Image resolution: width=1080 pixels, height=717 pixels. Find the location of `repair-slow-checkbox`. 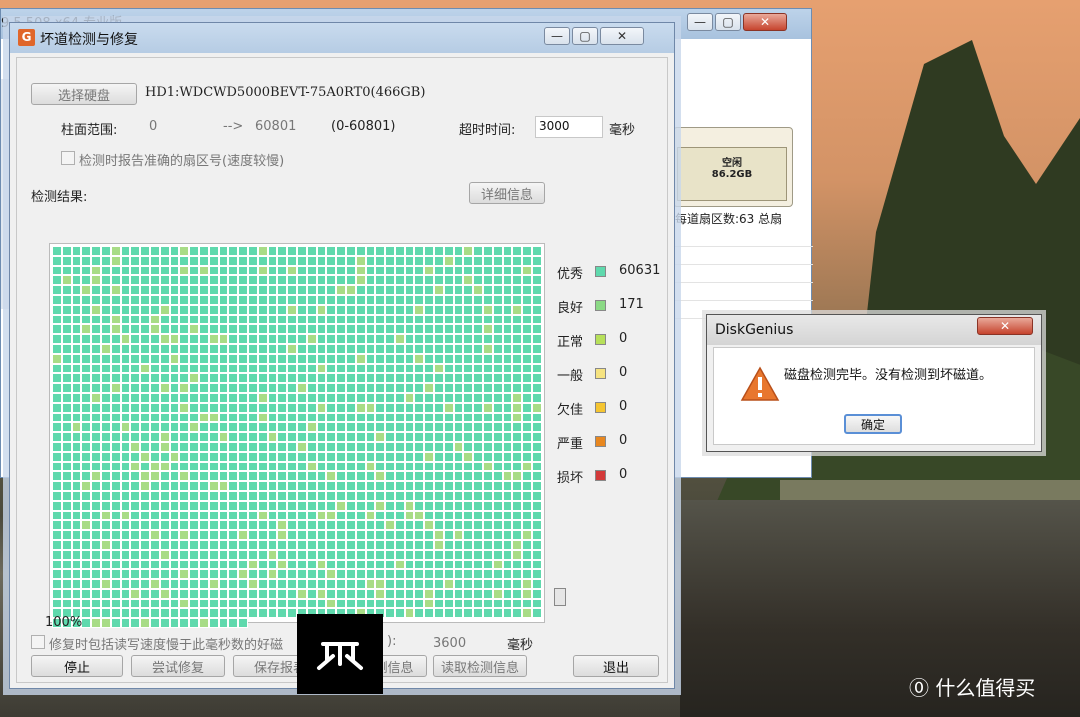

repair-slow-checkbox is located at coordinates (38, 642).